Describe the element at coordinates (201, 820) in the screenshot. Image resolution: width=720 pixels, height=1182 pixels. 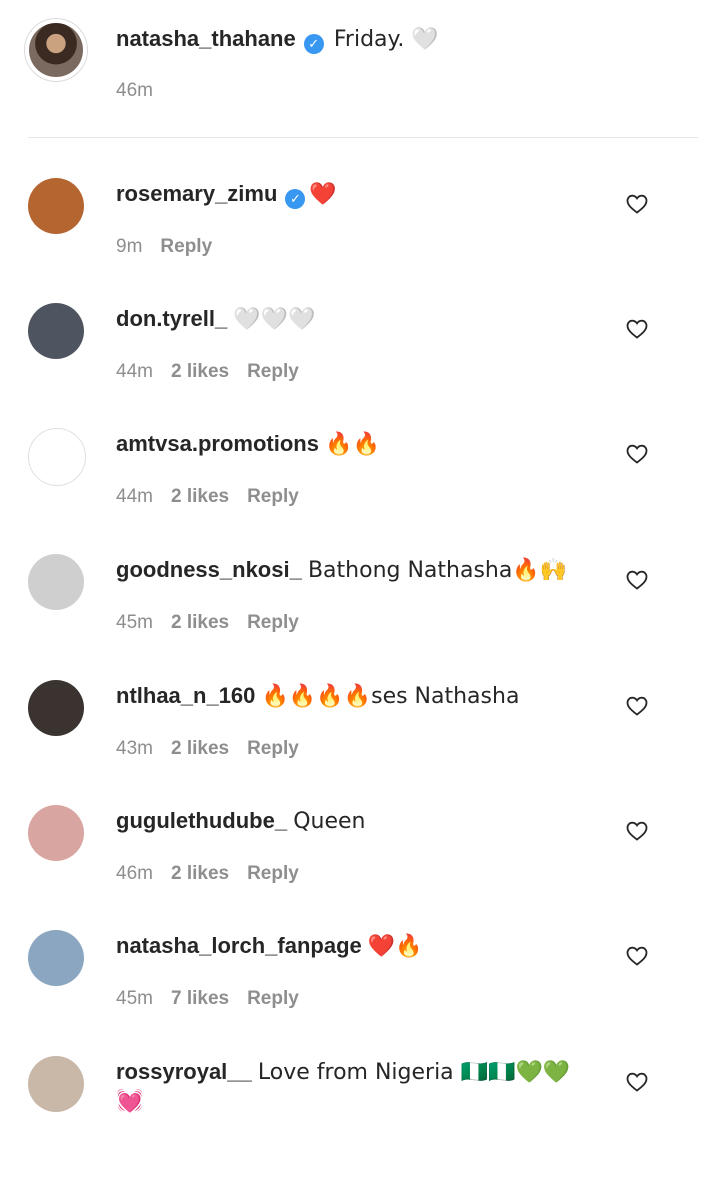
I see `comment-username: gugulethudube_` at that location.